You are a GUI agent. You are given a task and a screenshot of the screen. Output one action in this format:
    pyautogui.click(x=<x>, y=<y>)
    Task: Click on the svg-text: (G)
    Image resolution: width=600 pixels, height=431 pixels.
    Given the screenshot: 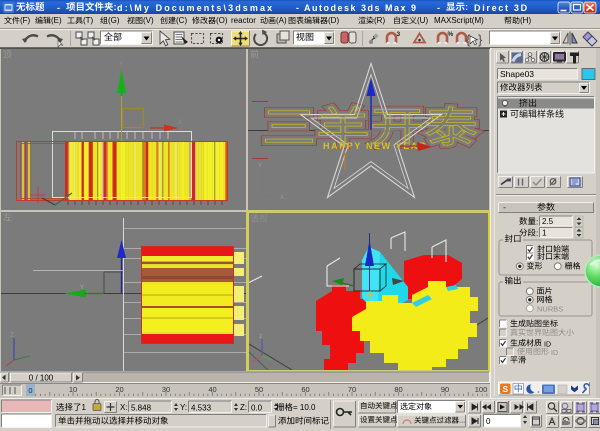 What is the action you would take?
    pyautogui.click(x=114, y=20)
    